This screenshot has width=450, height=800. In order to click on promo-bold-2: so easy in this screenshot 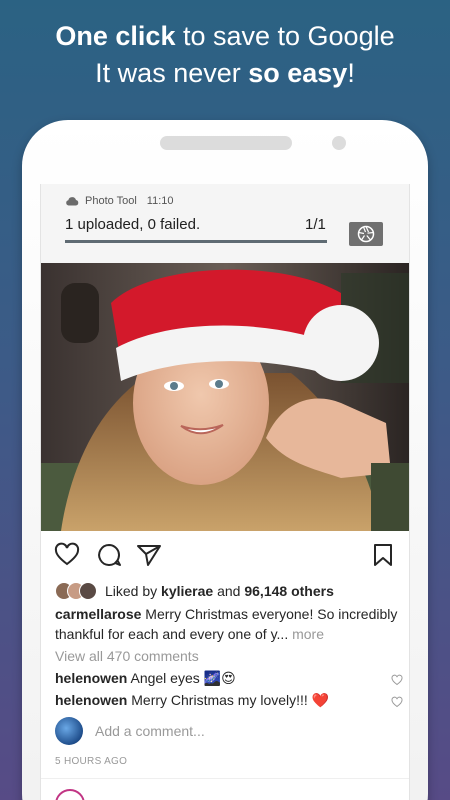, I will do `click(298, 73)`.